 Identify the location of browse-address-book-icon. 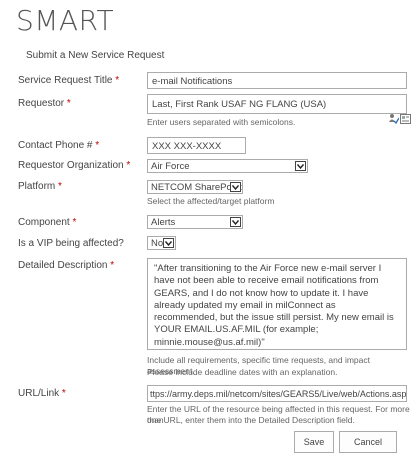
(405, 118).